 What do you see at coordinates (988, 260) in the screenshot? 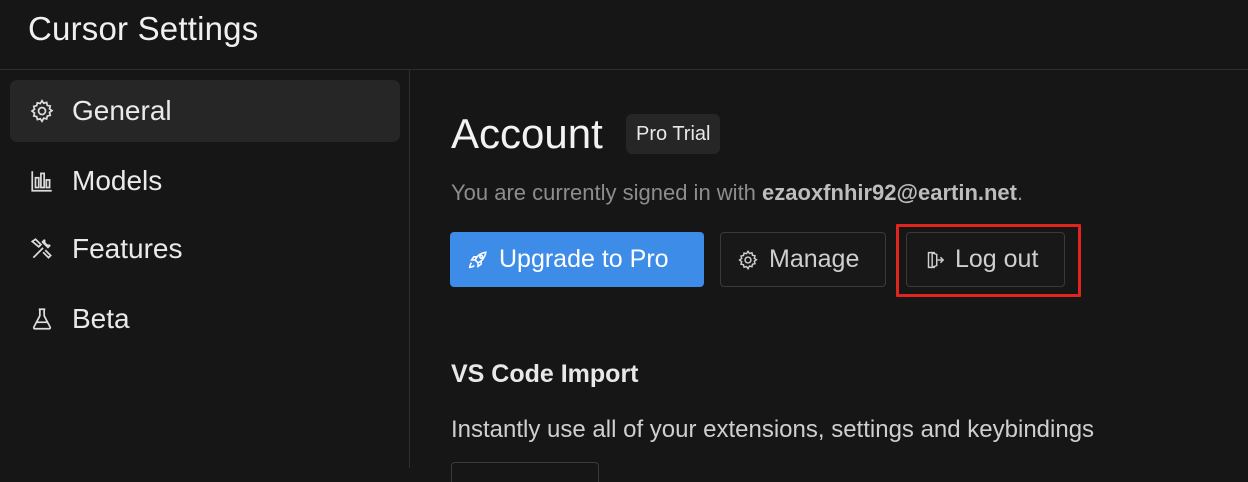
I see `highlight-box` at bounding box center [988, 260].